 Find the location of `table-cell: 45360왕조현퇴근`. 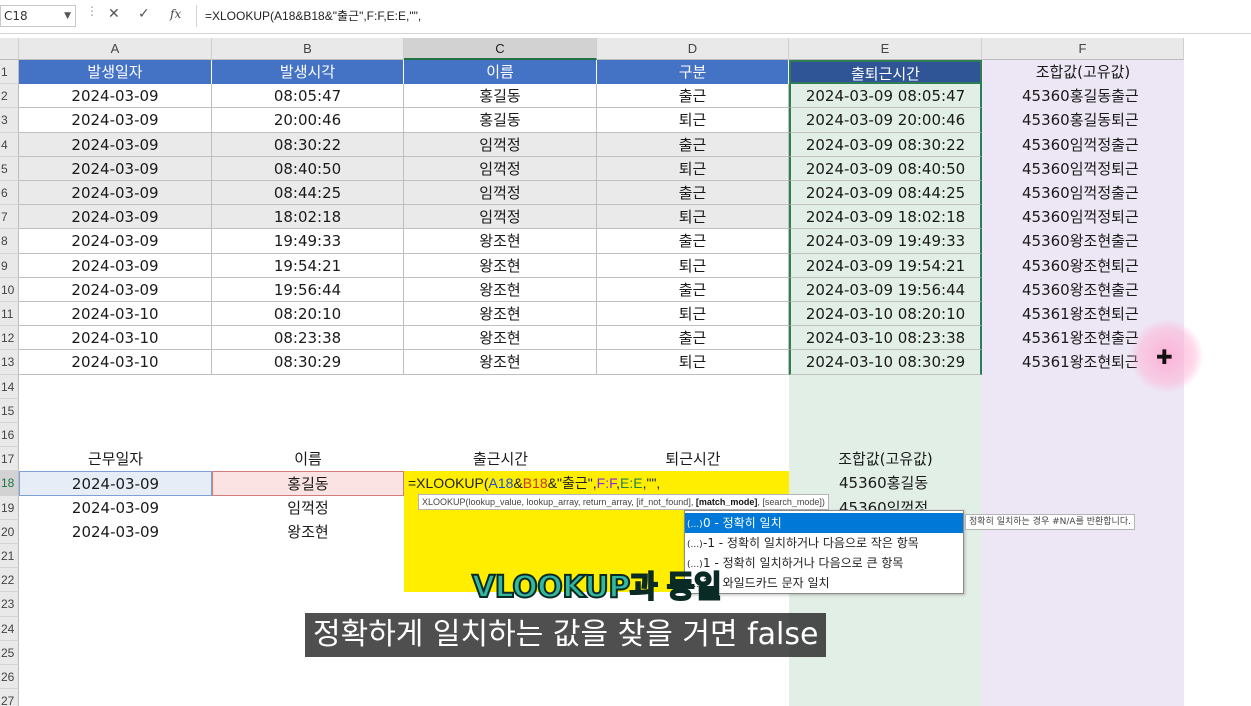

table-cell: 45360왕조현퇴근 is located at coordinates (1083, 266).